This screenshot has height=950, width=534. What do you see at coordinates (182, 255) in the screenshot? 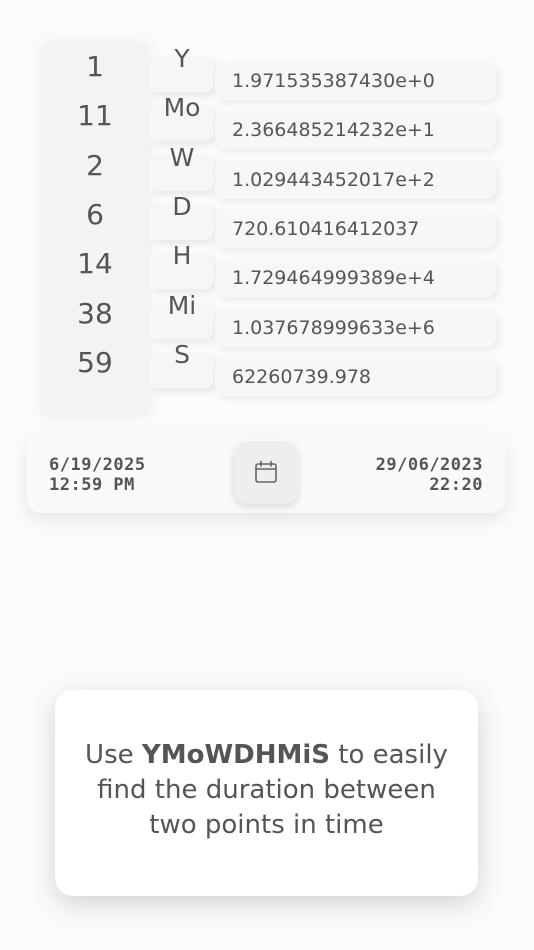
I see `hours-unit-label: H` at bounding box center [182, 255].